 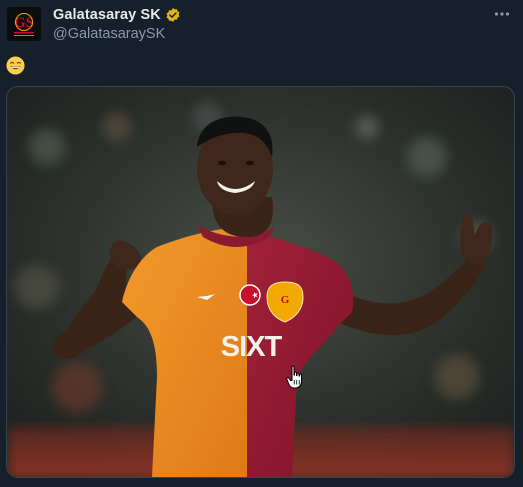 I want to click on more-horizontal-icon, so click(x=502, y=14).